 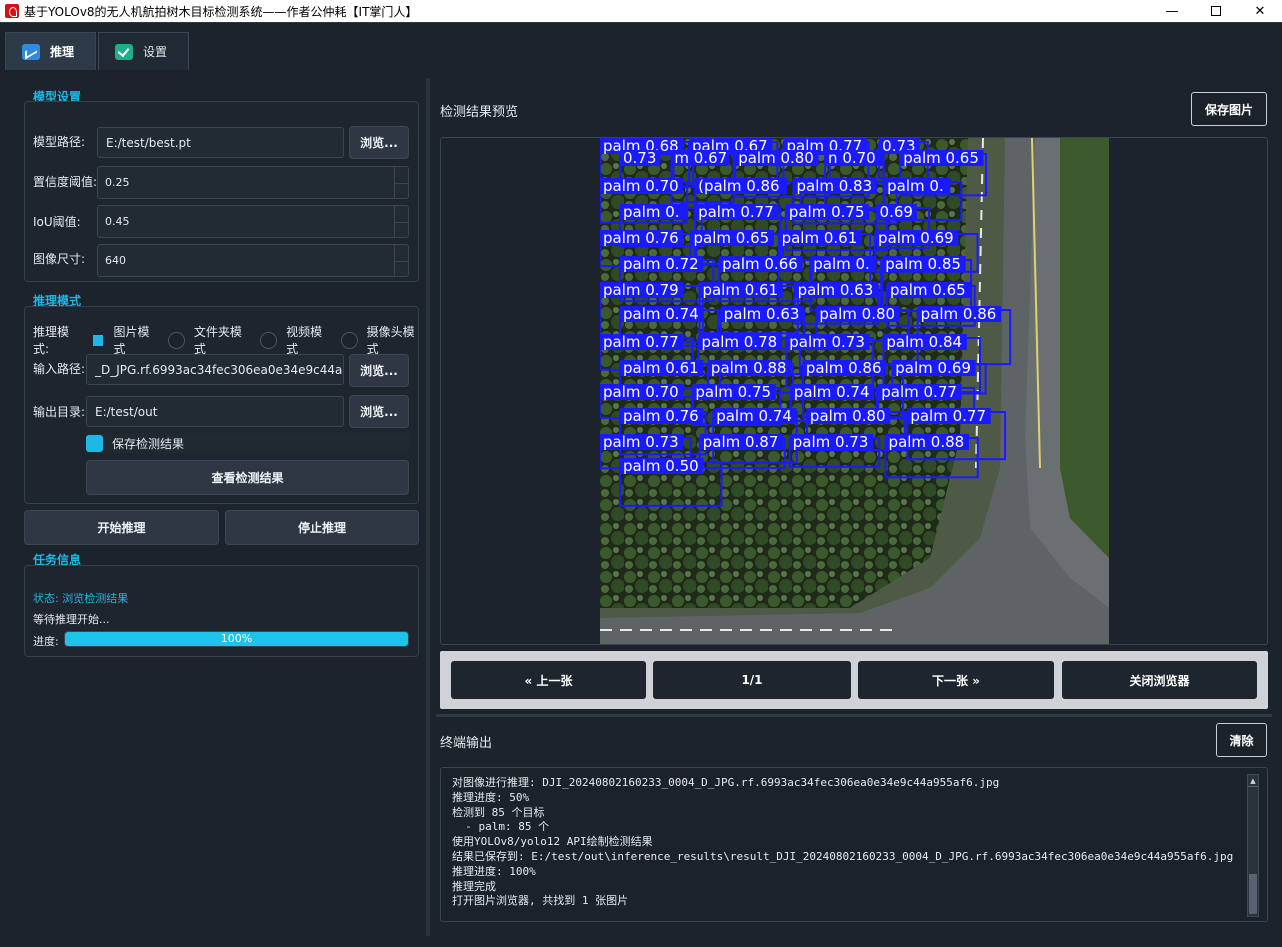 What do you see at coordinates (1241, 740) in the screenshot?
I see `clear-button: 清除` at bounding box center [1241, 740].